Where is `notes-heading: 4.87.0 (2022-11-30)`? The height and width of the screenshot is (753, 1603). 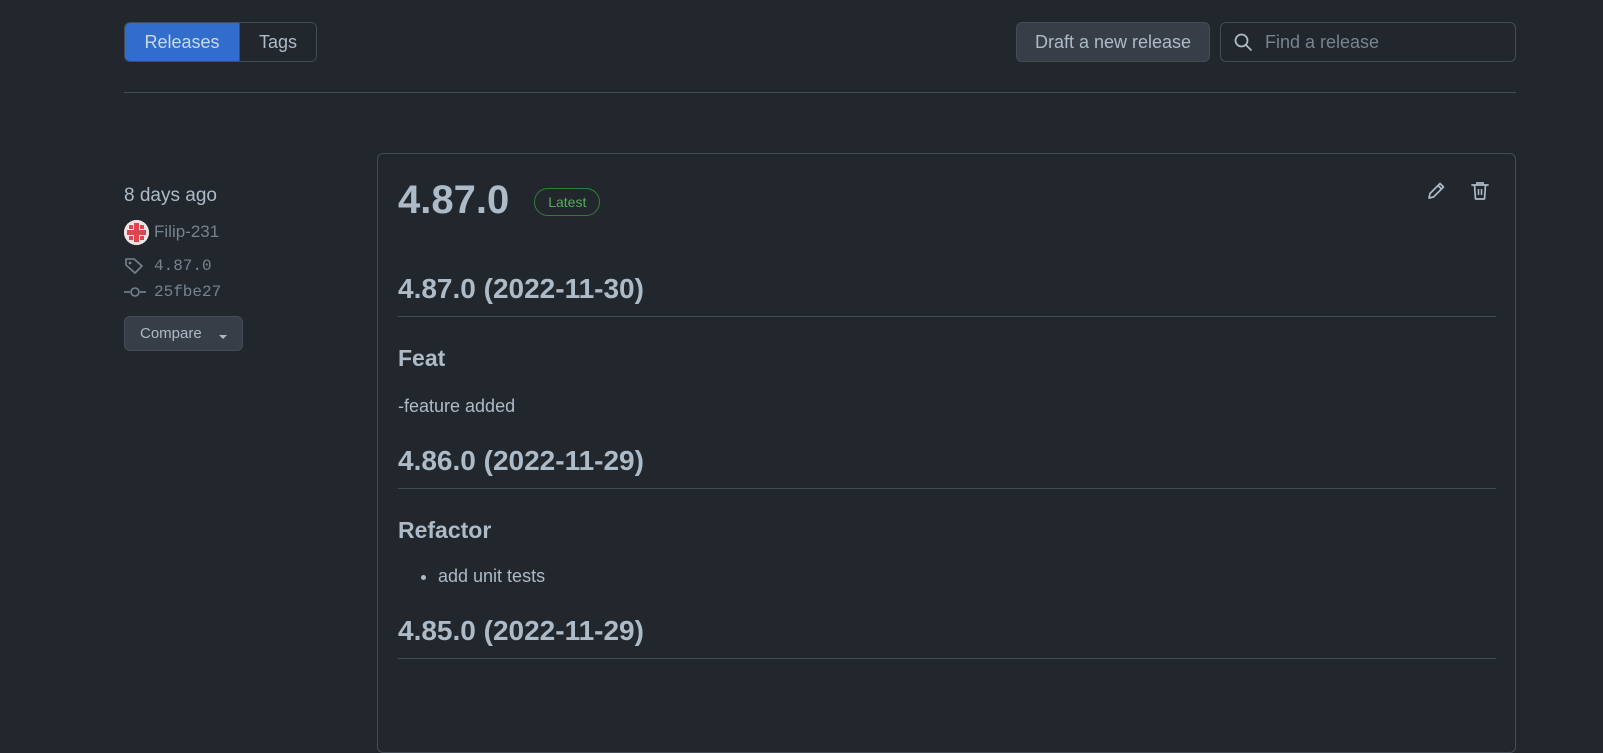 notes-heading: 4.87.0 (2022-11-30) is located at coordinates (947, 294).